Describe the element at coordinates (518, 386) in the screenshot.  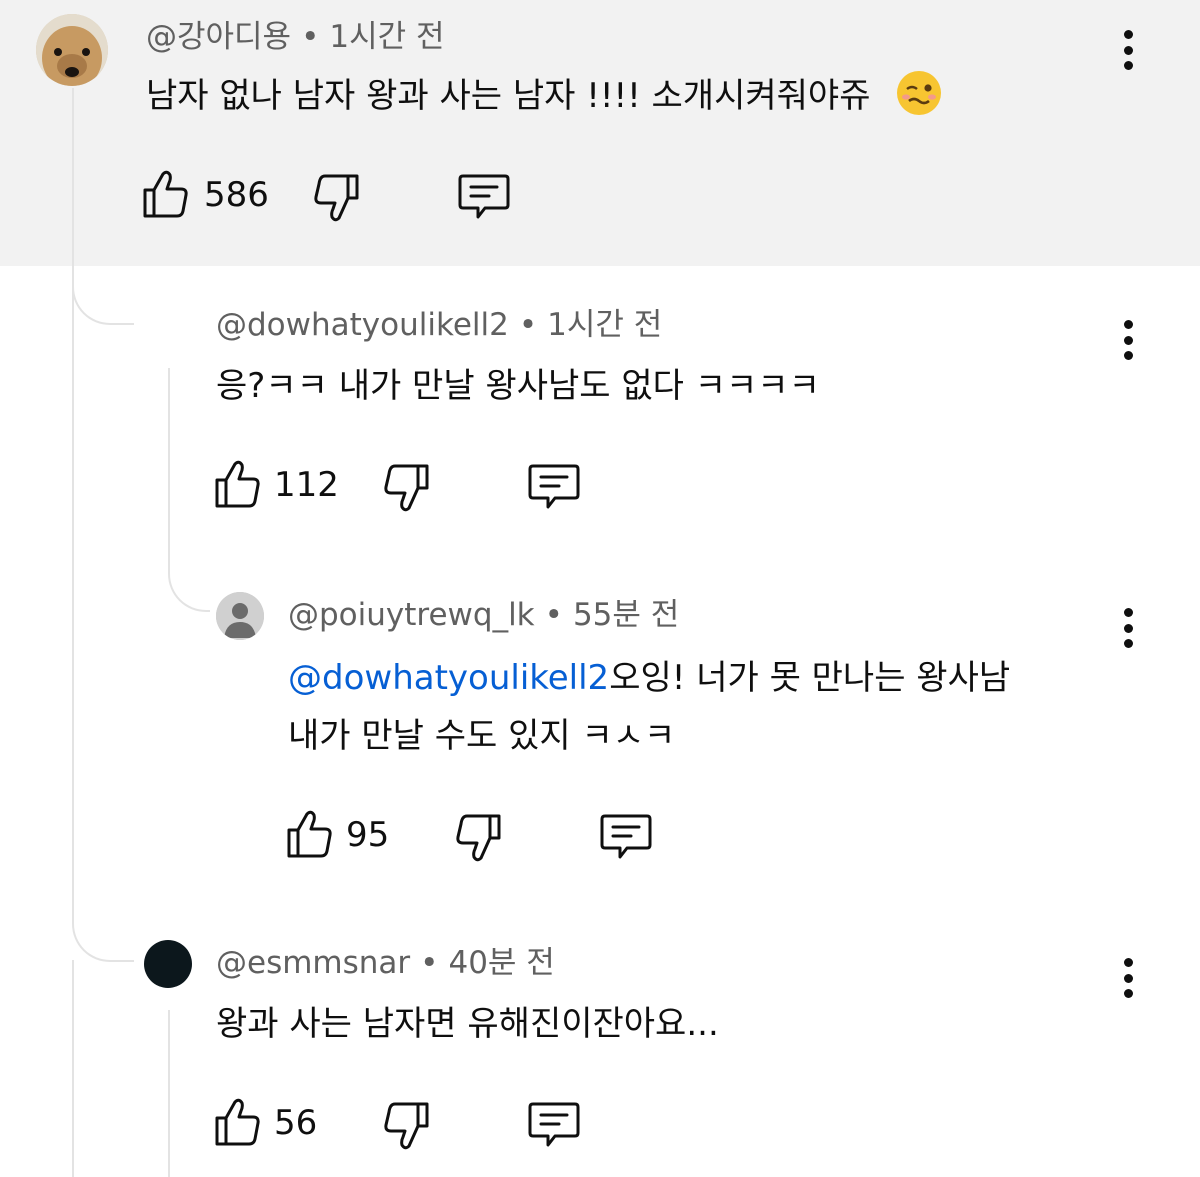
I see `comment-text: 응?ㅋㅋ 내가 만날 왕사남도 없다 ㅋㅋㅋㅋ` at that location.